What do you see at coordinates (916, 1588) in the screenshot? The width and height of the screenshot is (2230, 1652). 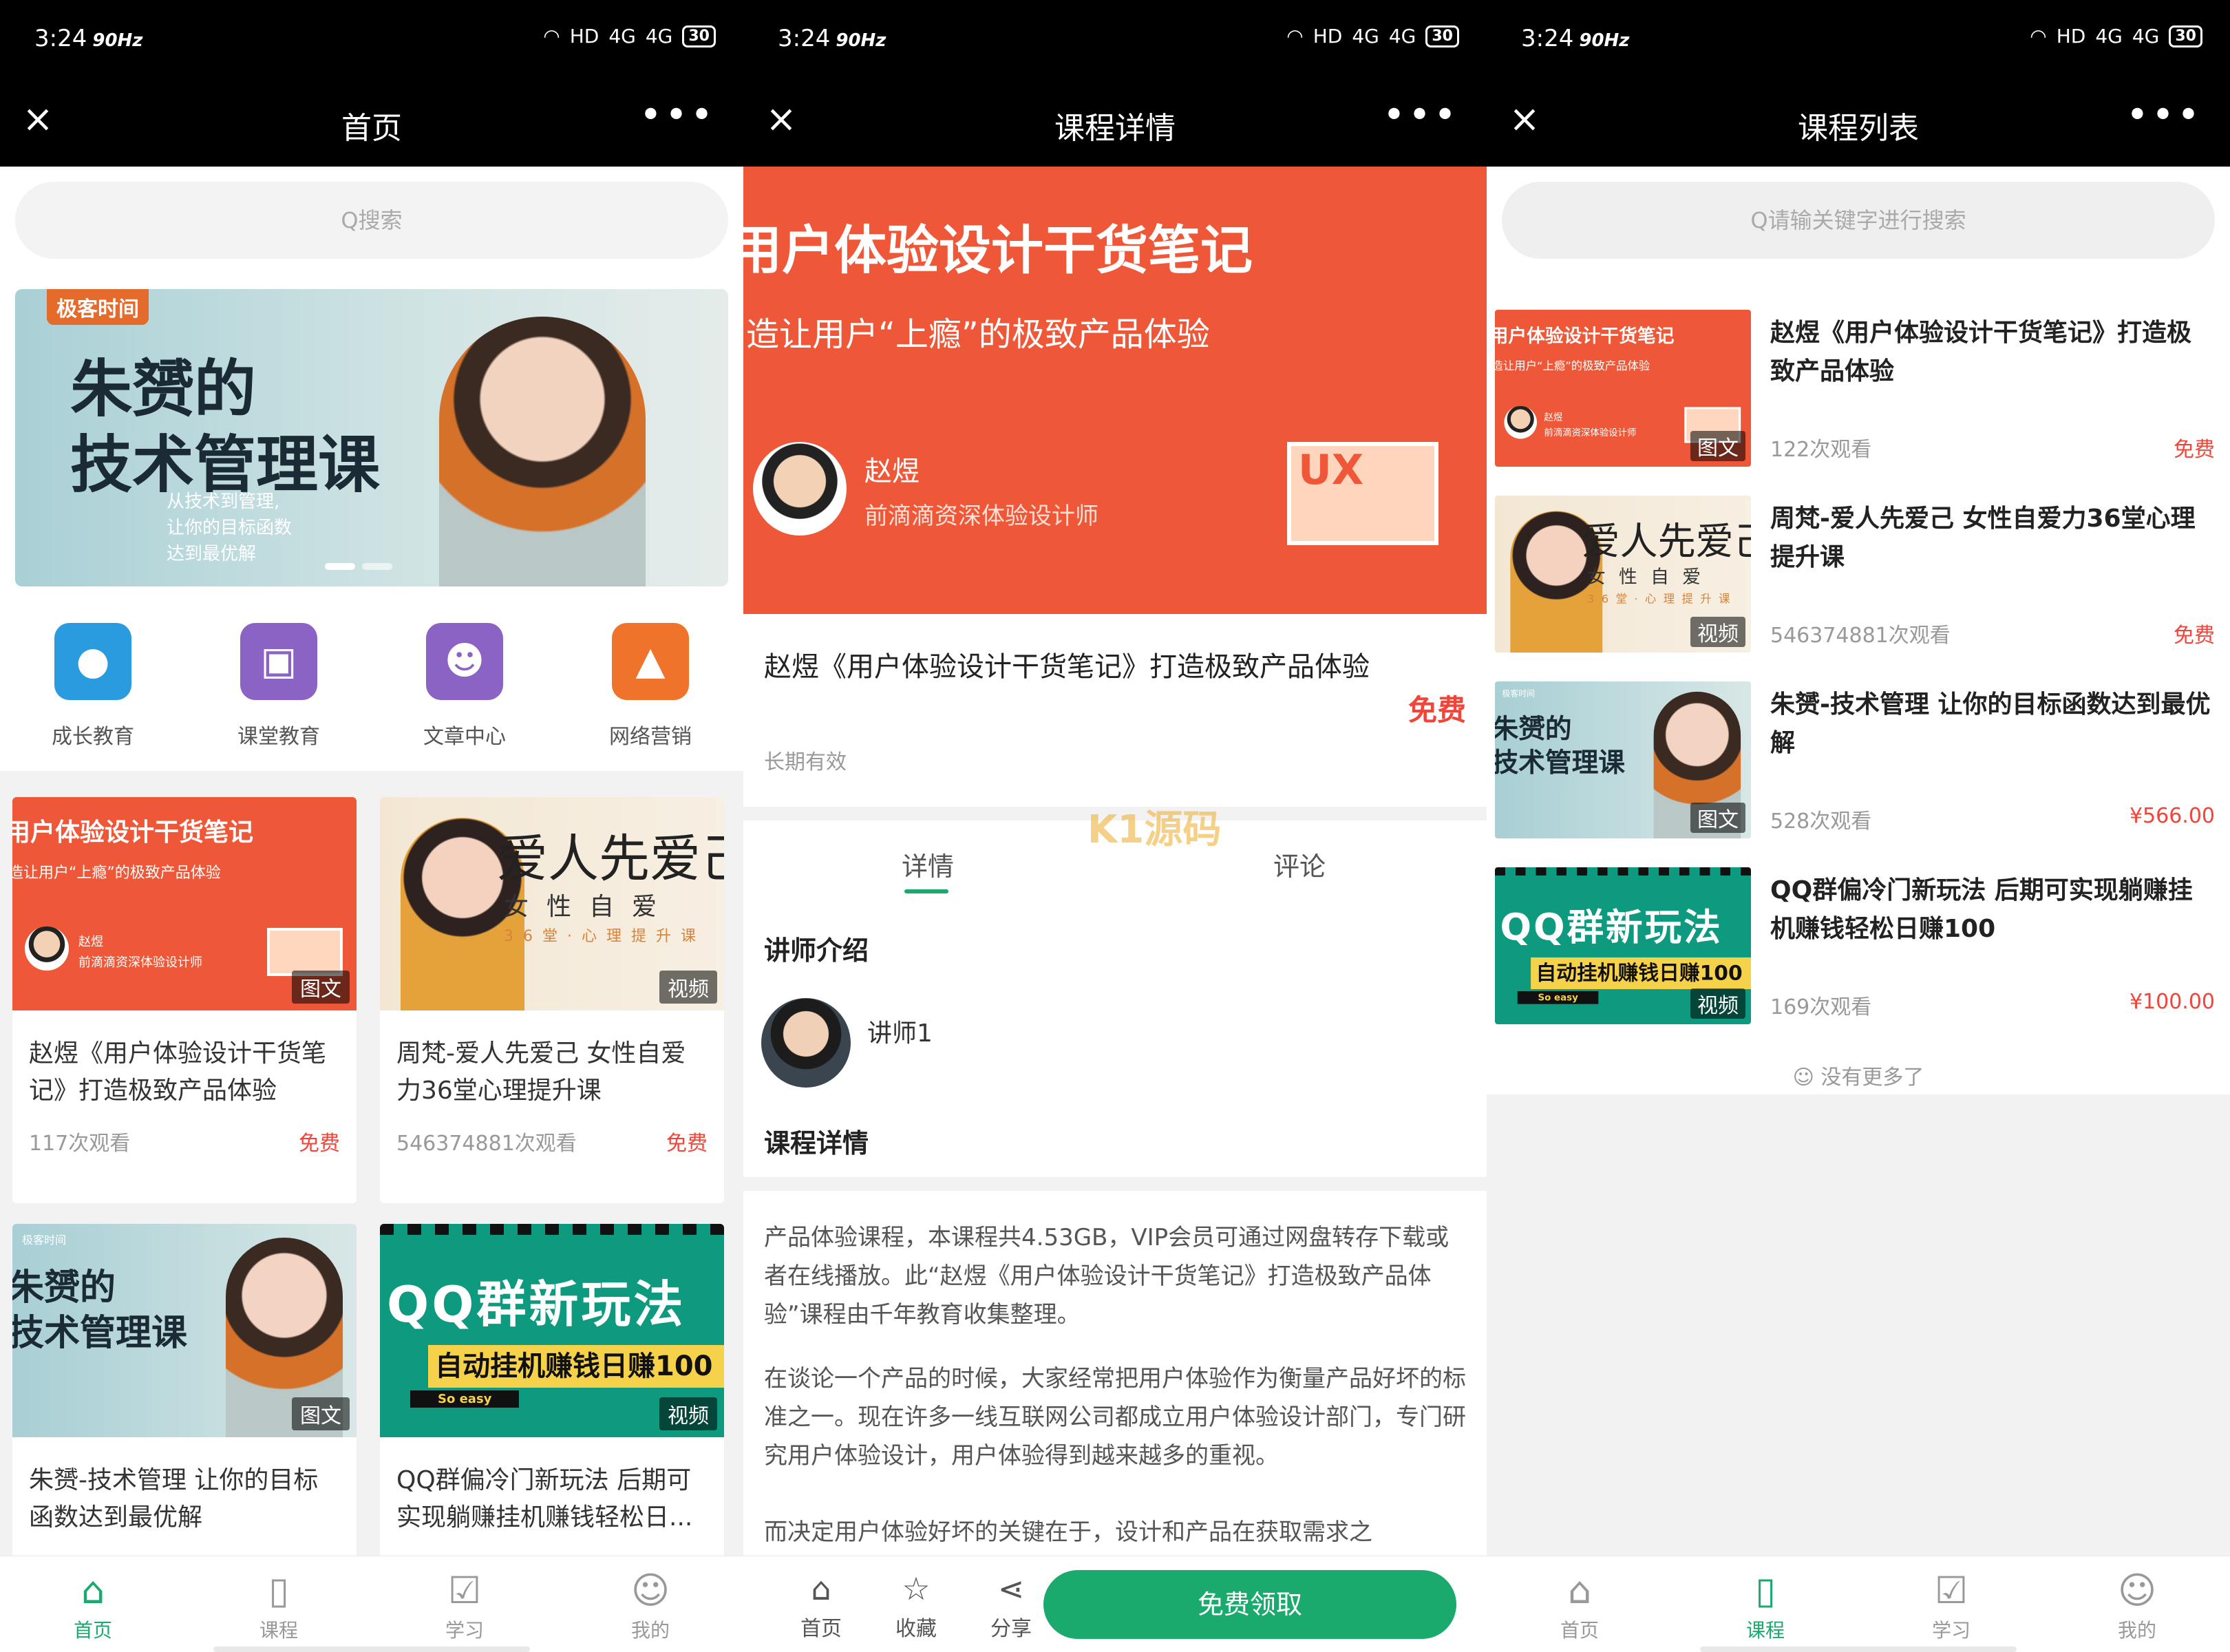 I see `star-icon: ☆` at bounding box center [916, 1588].